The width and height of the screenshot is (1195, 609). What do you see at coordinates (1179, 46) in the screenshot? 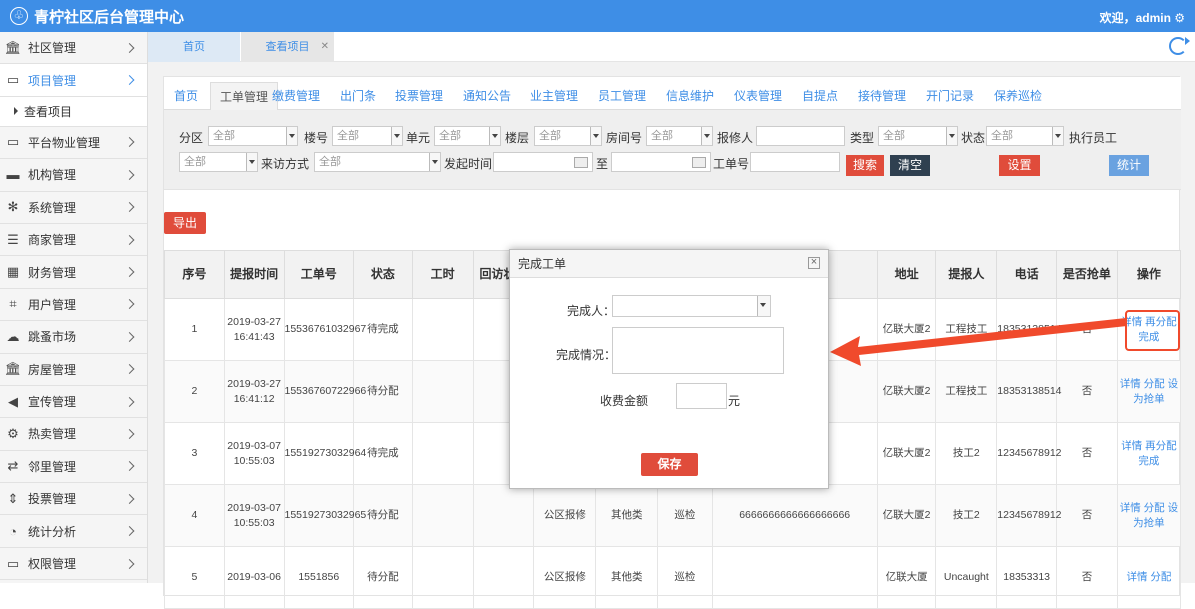
I see `refresh-icon` at bounding box center [1179, 46].